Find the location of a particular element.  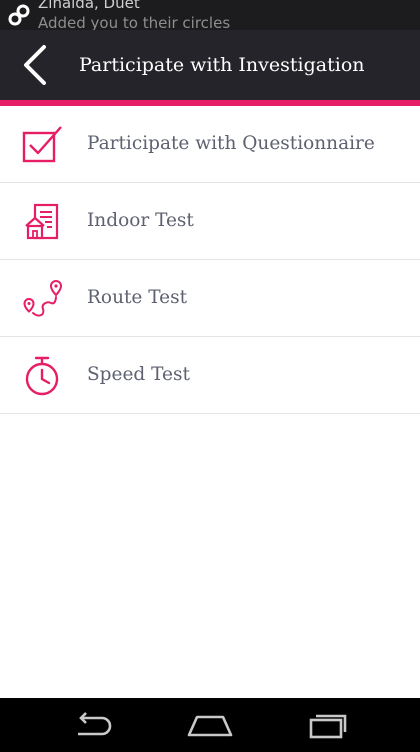

menu-item-label: Route Test is located at coordinates (137, 297).